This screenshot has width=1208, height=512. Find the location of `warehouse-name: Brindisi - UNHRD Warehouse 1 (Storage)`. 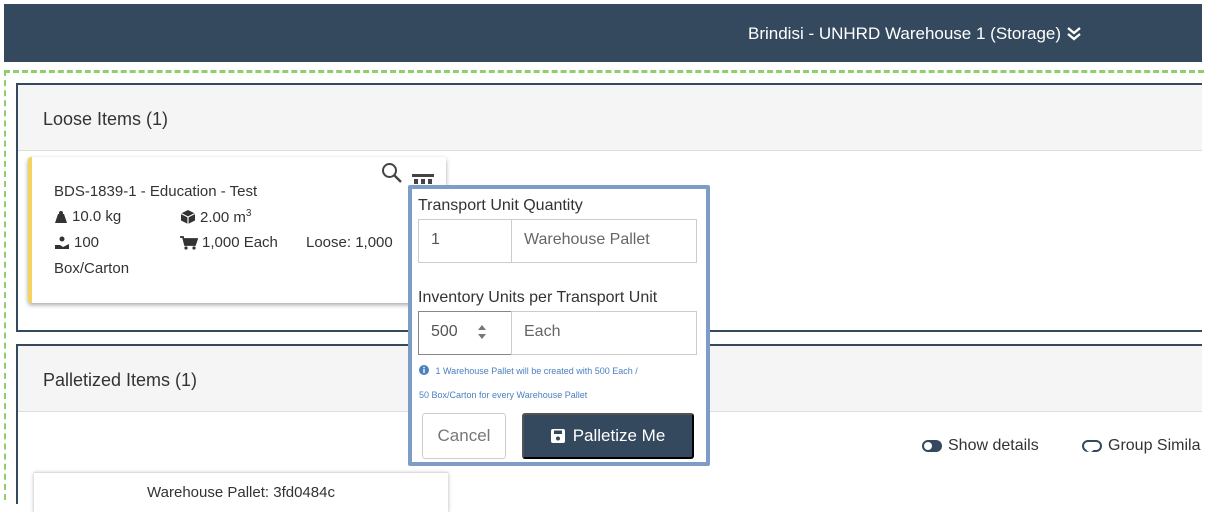

warehouse-name: Brindisi - UNHRD Warehouse 1 (Storage) is located at coordinates (905, 33).